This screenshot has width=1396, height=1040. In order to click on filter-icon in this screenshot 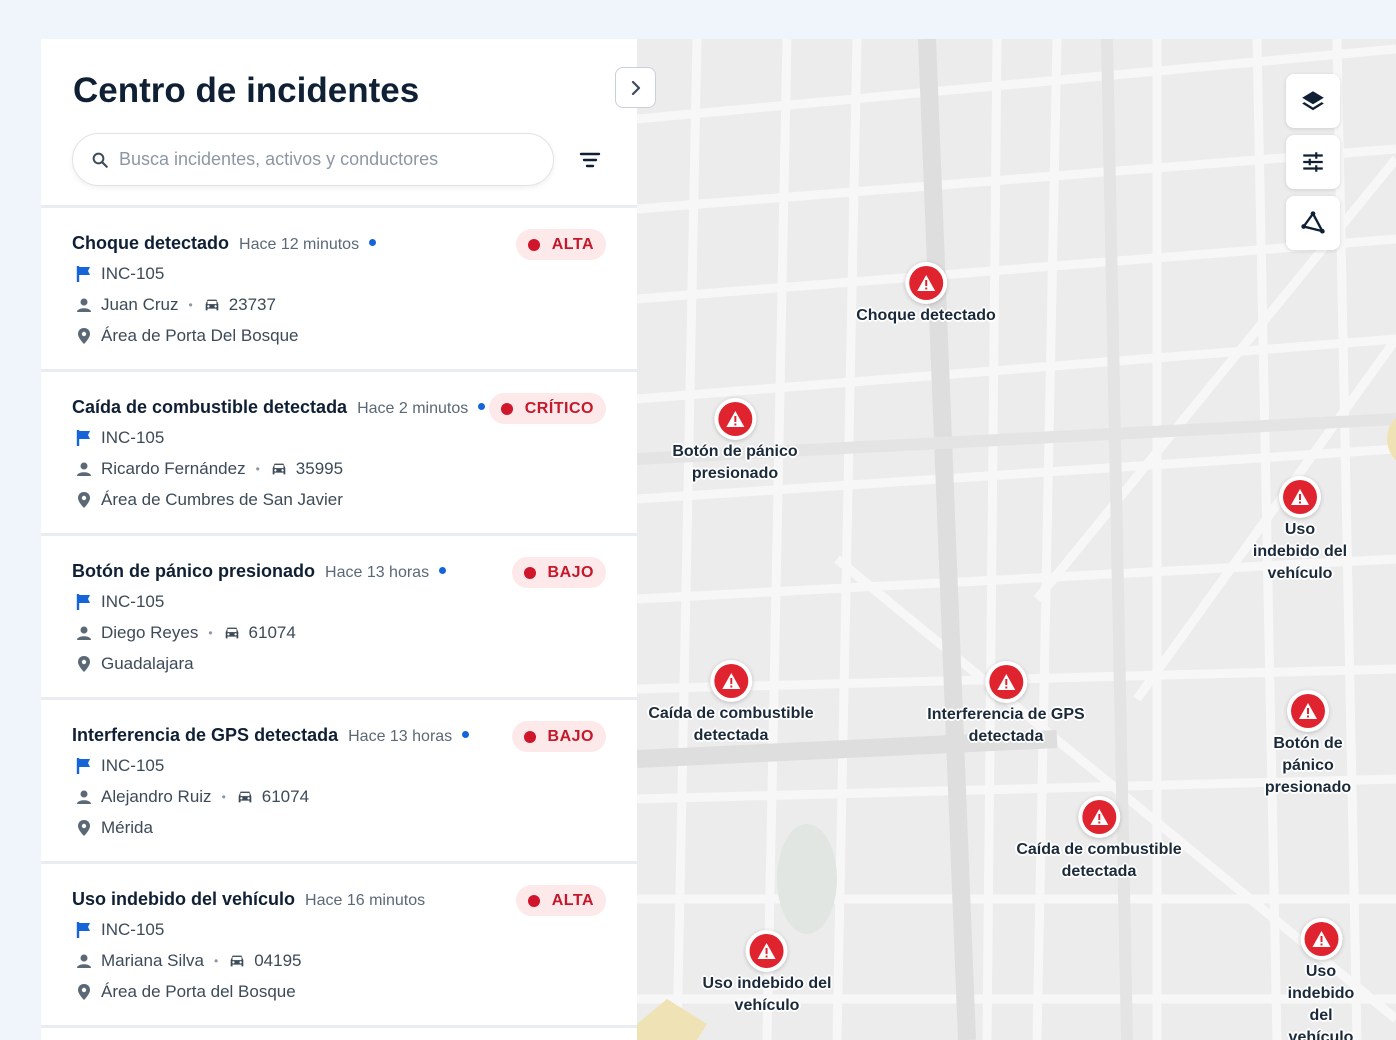, I will do `click(590, 160)`.